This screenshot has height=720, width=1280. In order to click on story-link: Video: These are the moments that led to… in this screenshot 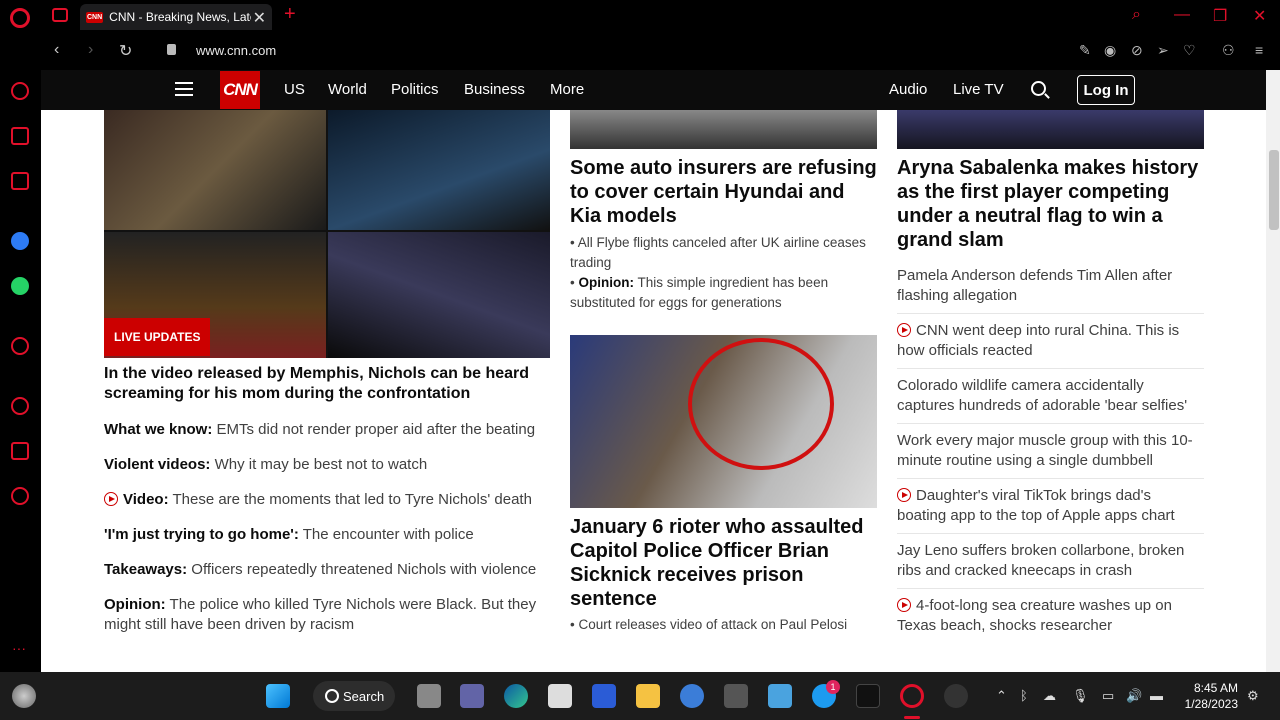, I will do `click(328, 500)`.